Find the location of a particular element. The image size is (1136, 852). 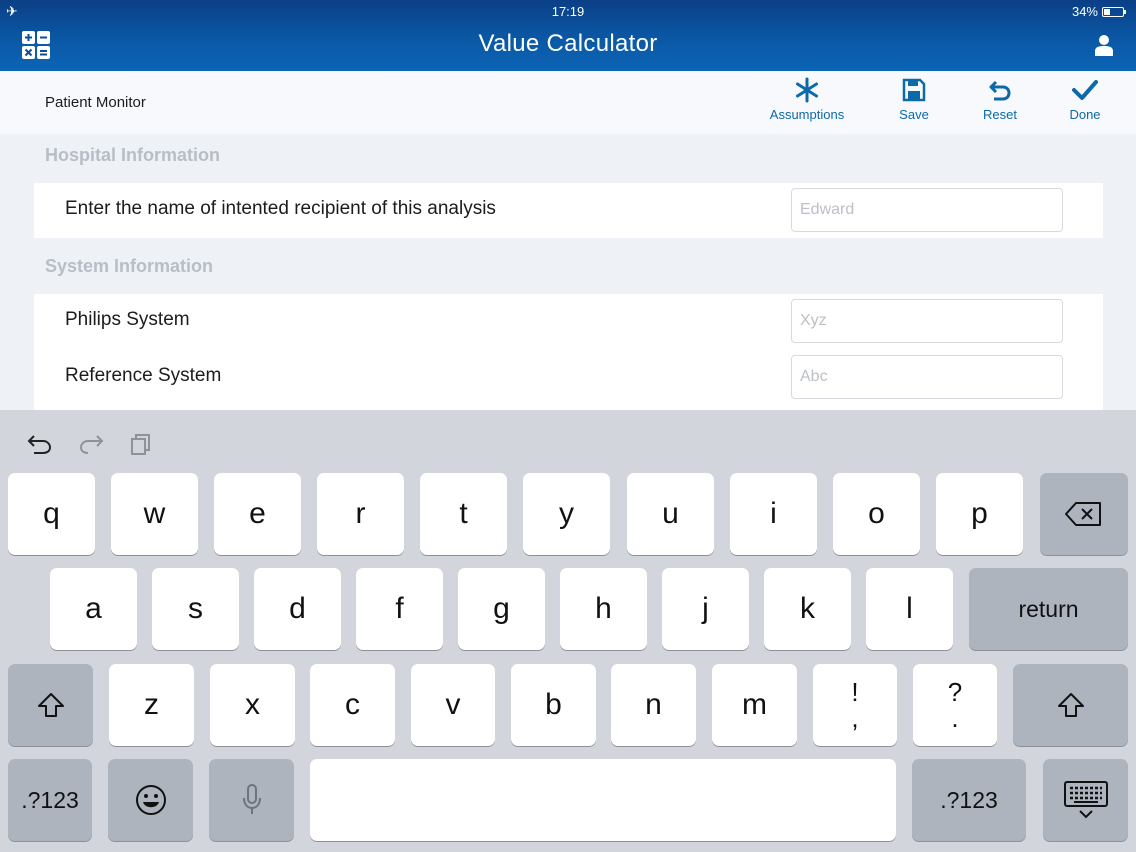

user-icon is located at coordinates (1104, 45).